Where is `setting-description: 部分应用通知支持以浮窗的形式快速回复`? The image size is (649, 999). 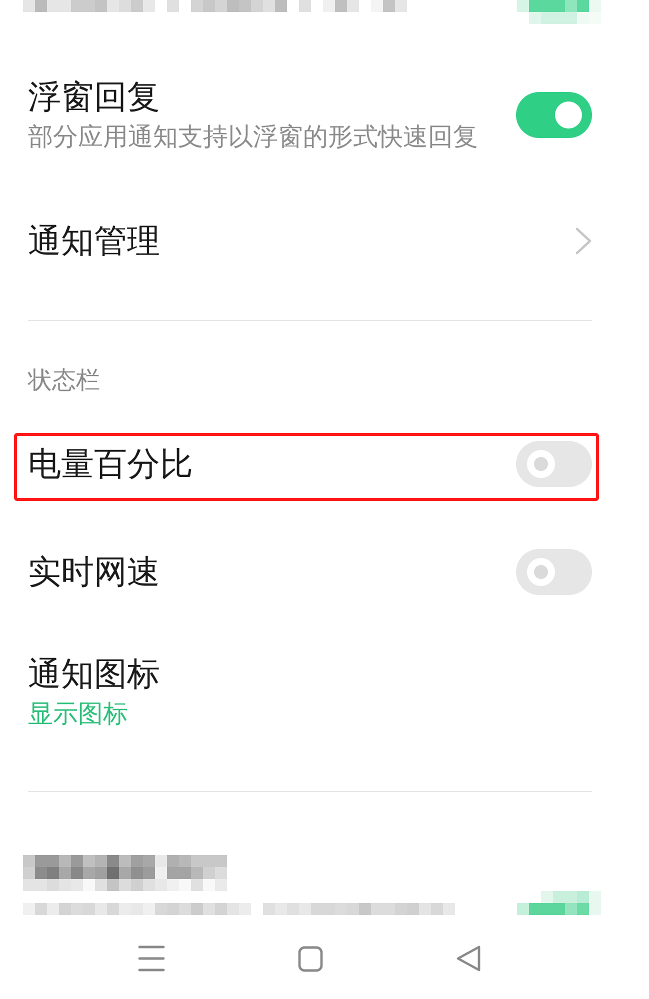 setting-description: 部分应用通知支持以浮窗的形式快速回复 is located at coordinates (253, 137).